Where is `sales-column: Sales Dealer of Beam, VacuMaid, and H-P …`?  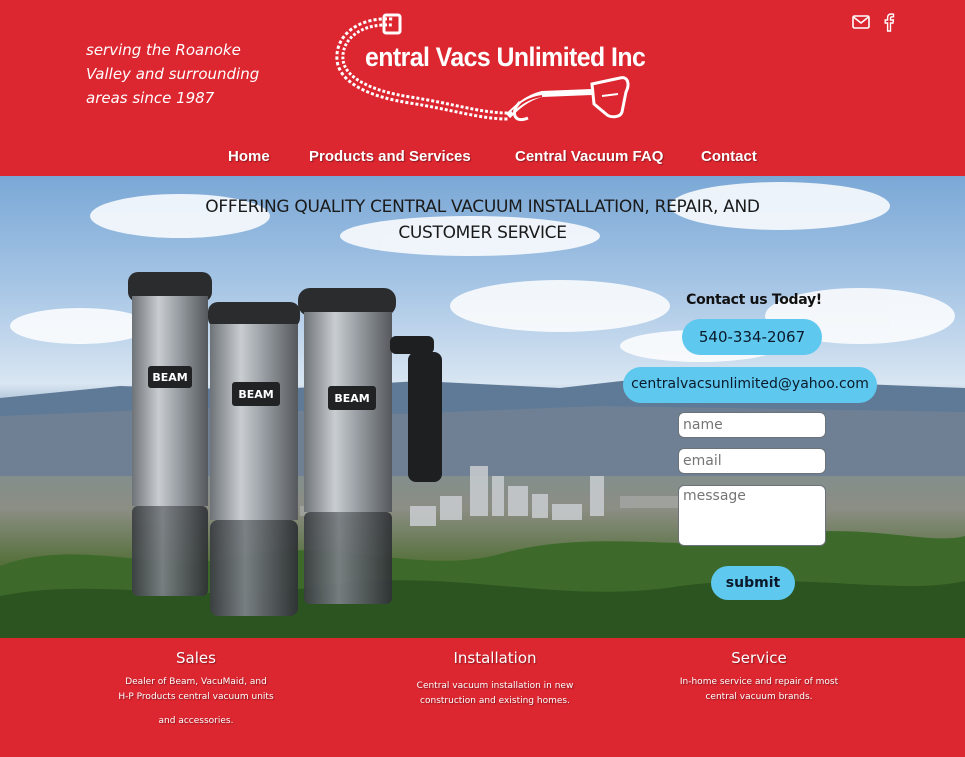
sales-column: Sales Dealer of Beam, VacuMaid, and H-P … is located at coordinates (196, 689).